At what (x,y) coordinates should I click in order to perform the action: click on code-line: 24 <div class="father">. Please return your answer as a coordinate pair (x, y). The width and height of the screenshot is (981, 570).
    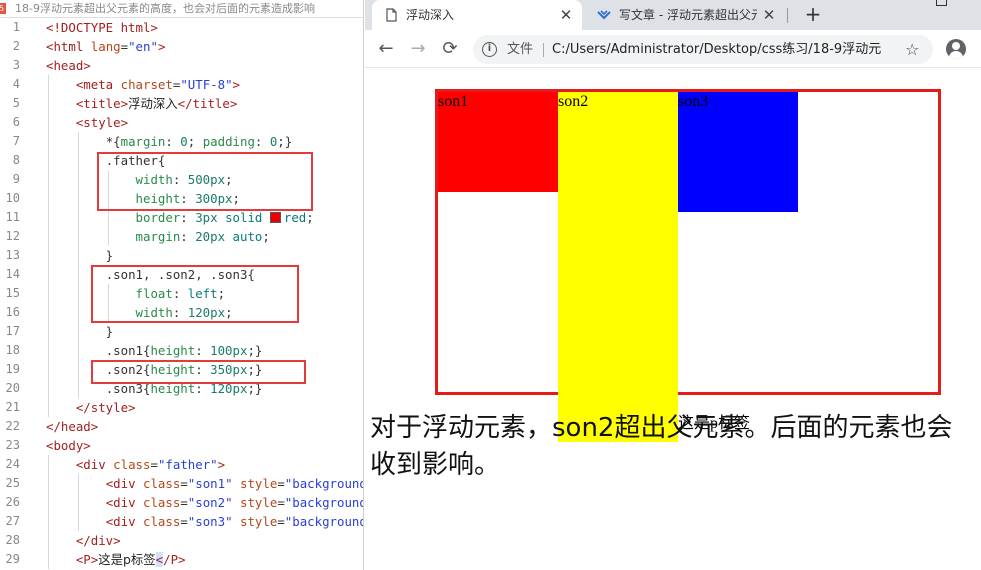
    Looking at the image, I should click on (181, 464).